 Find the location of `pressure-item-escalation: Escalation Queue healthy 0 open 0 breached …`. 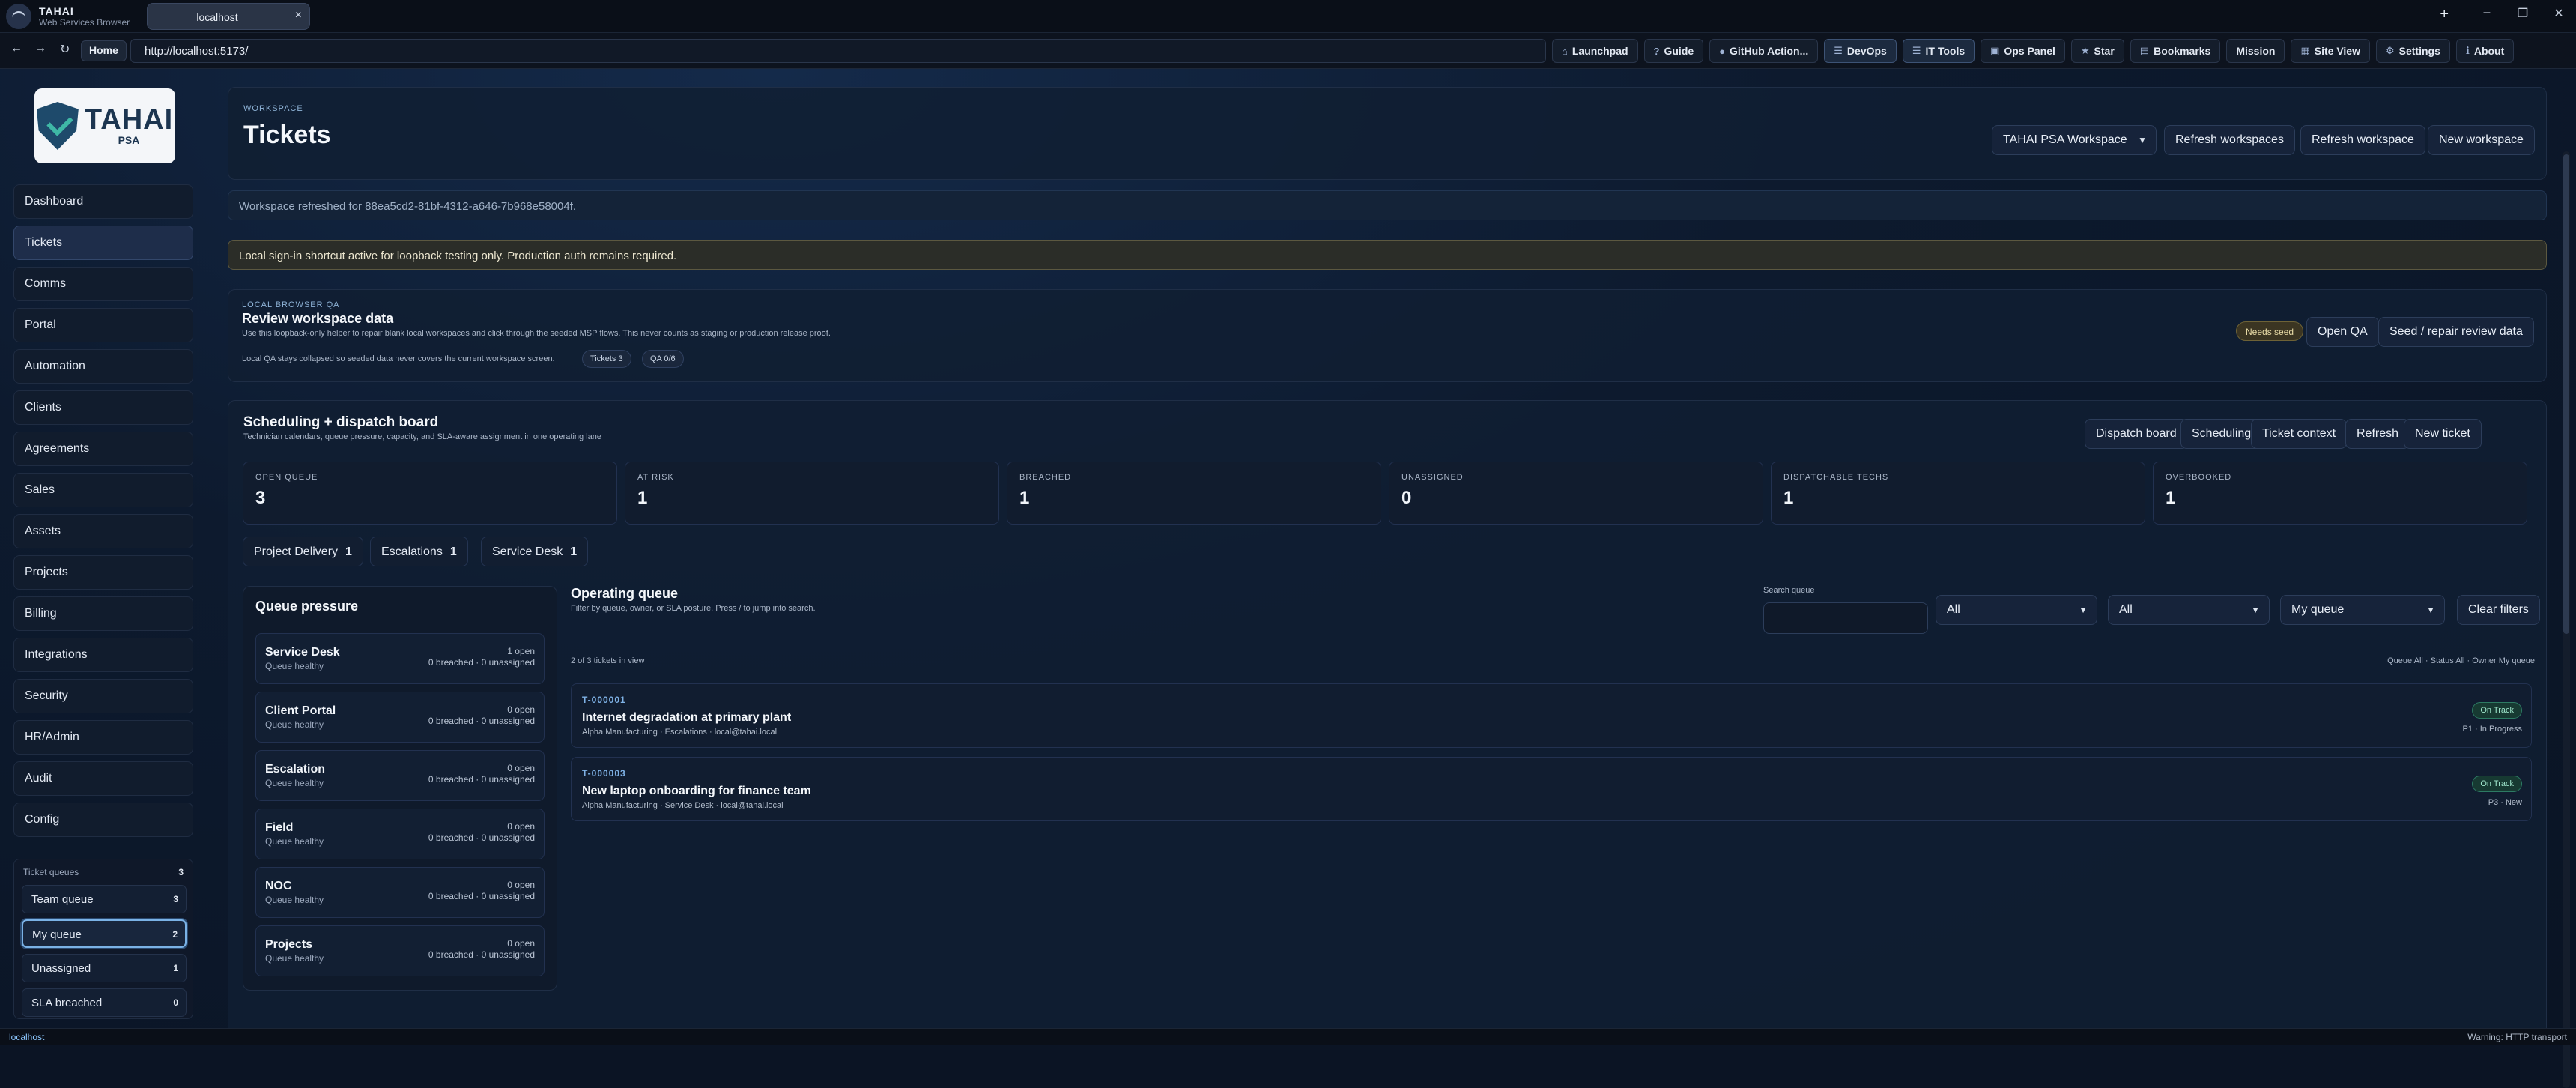

pressure-item-escalation: Escalation Queue healthy 0 open 0 breached … is located at coordinates (400, 775).